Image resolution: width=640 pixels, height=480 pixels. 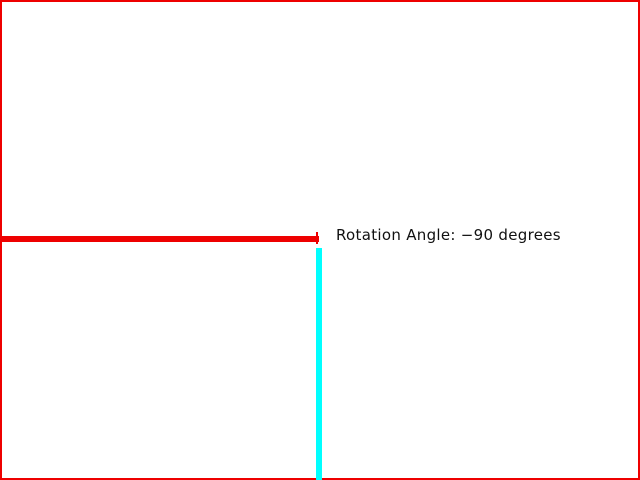 What do you see at coordinates (319, 364) in the screenshot?
I see `reference-line` at bounding box center [319, 364].